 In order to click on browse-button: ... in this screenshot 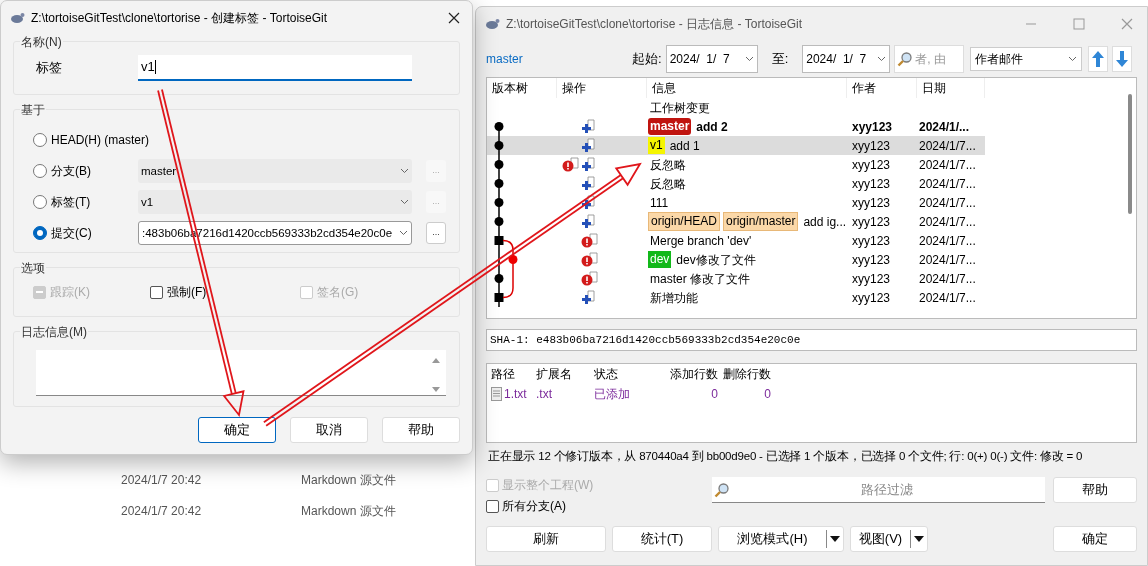, I will do `click(436, 232)`.